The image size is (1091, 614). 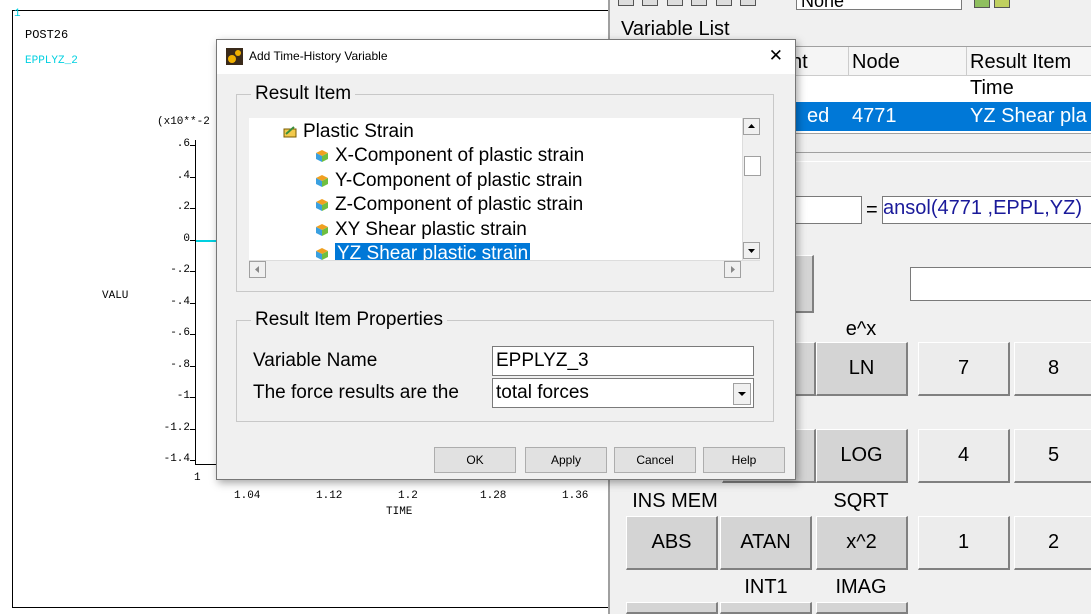 What do you see at coordinates (982, 4) in the screenshot?
I see `add-variable-icon` at bounding box center [982, 4].